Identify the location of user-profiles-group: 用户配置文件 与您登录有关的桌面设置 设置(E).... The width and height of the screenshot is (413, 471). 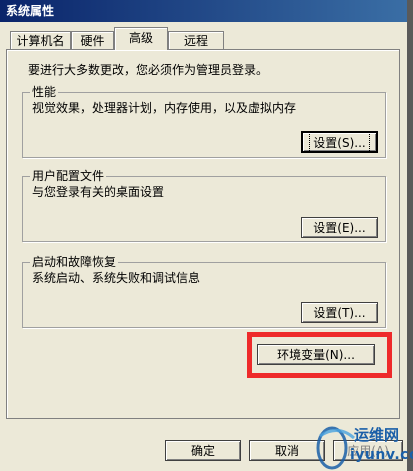
(204, 205).